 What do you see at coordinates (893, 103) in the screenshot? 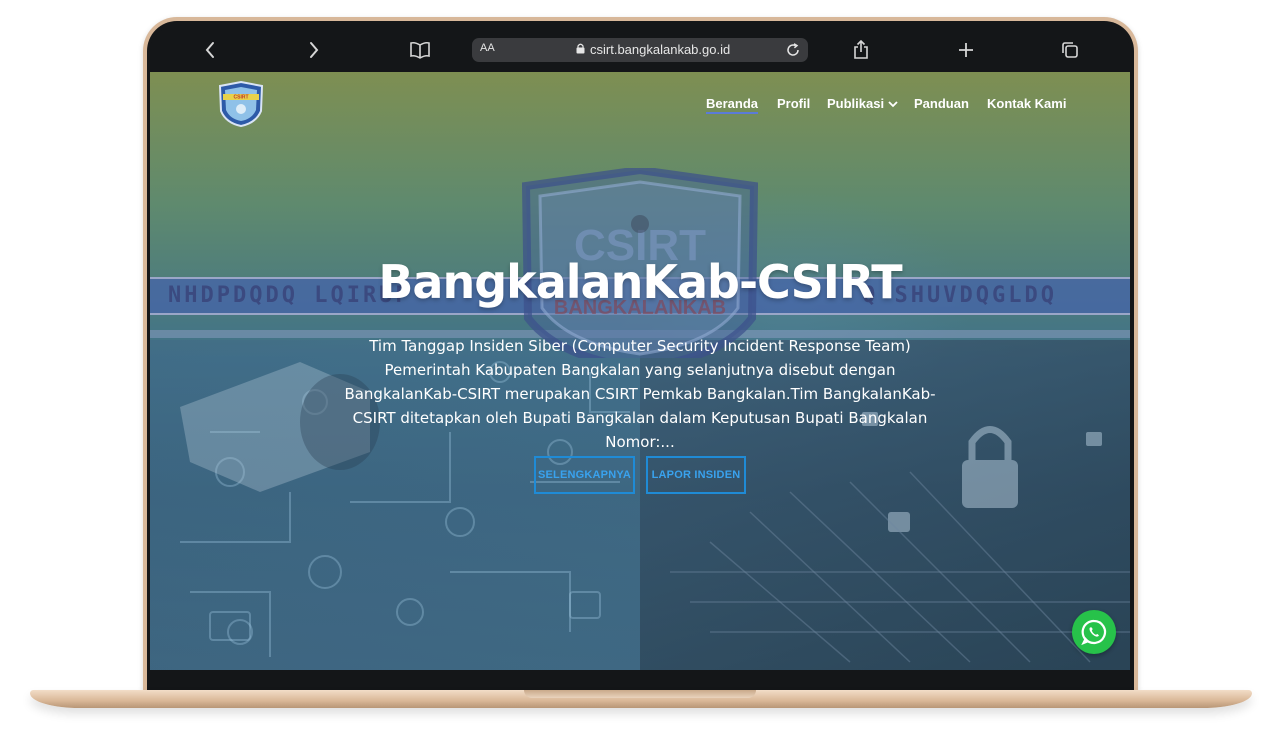
I see `chevron-down-icon` at bounding box center [893, 103].